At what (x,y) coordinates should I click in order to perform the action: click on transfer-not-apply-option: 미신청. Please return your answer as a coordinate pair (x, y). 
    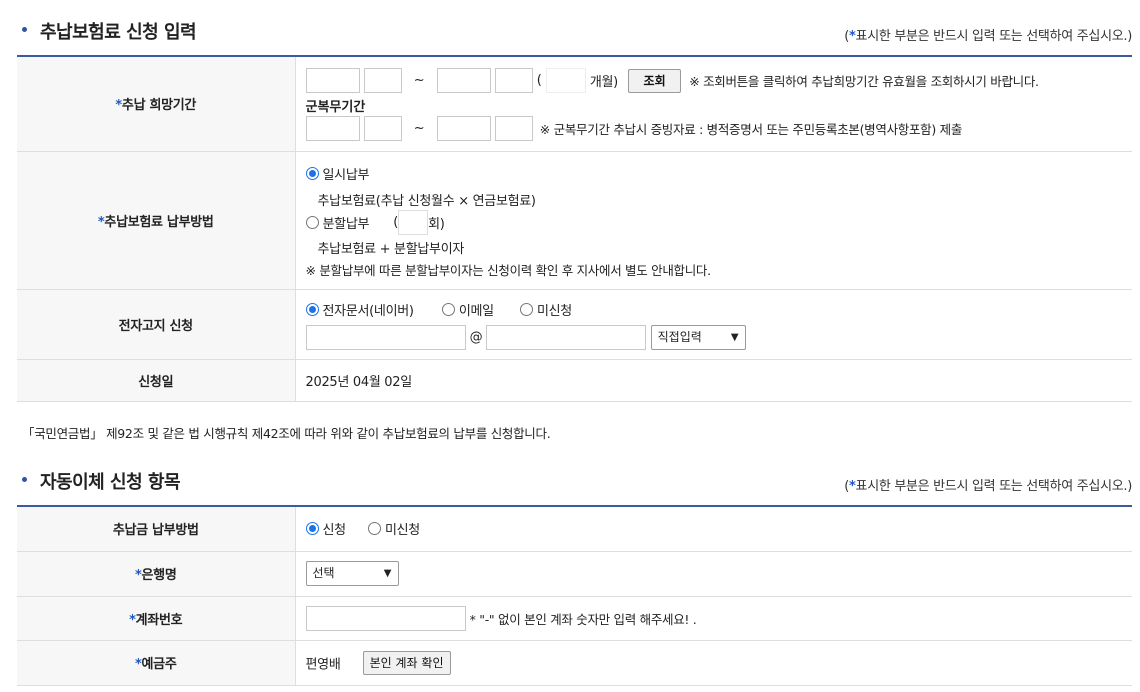
    Looking at the image, I should click on (393, 529).